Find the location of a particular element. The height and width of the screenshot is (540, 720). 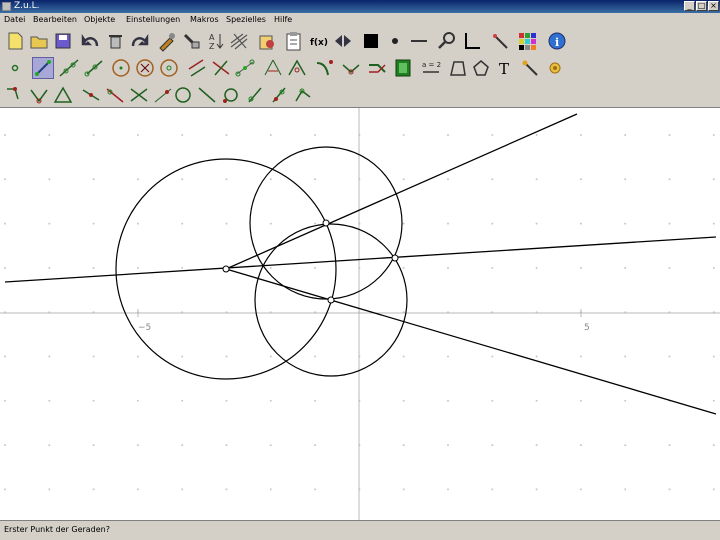

angle-icon is located at coordinates (325, 68).